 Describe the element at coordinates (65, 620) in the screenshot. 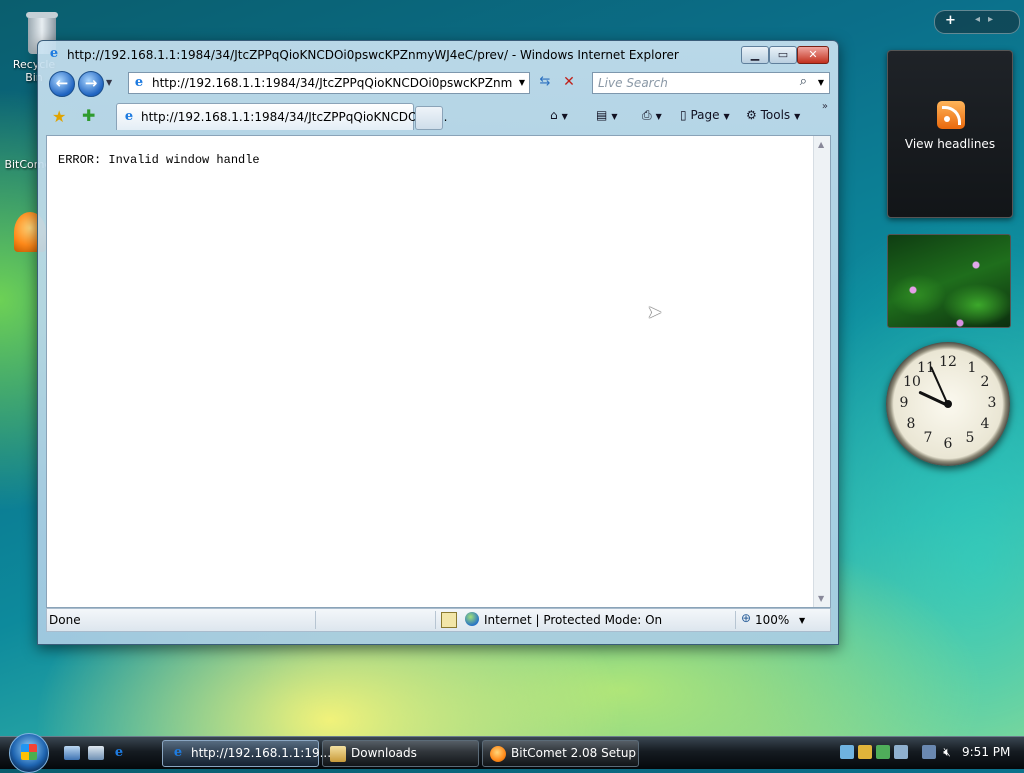

I see `status-text: Done` at that location.